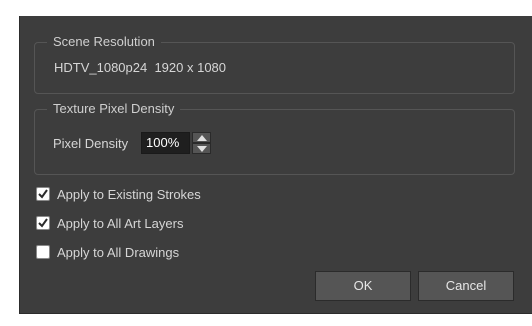  I want to click on apply-all-art-layers-checkbox, so click(43, 223).